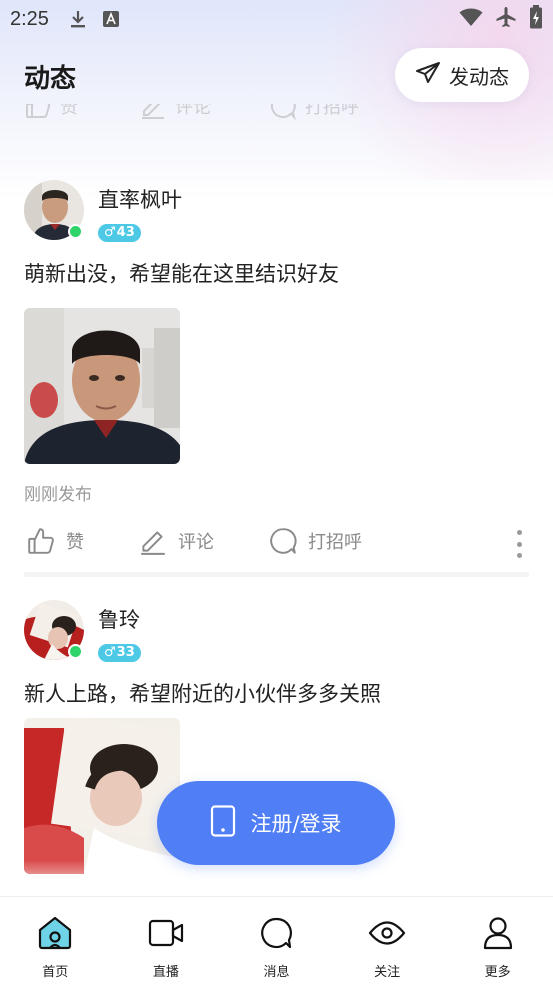 This screenshot has height=984, width=553. I want to click on age-value: 43, so click(125, 232).